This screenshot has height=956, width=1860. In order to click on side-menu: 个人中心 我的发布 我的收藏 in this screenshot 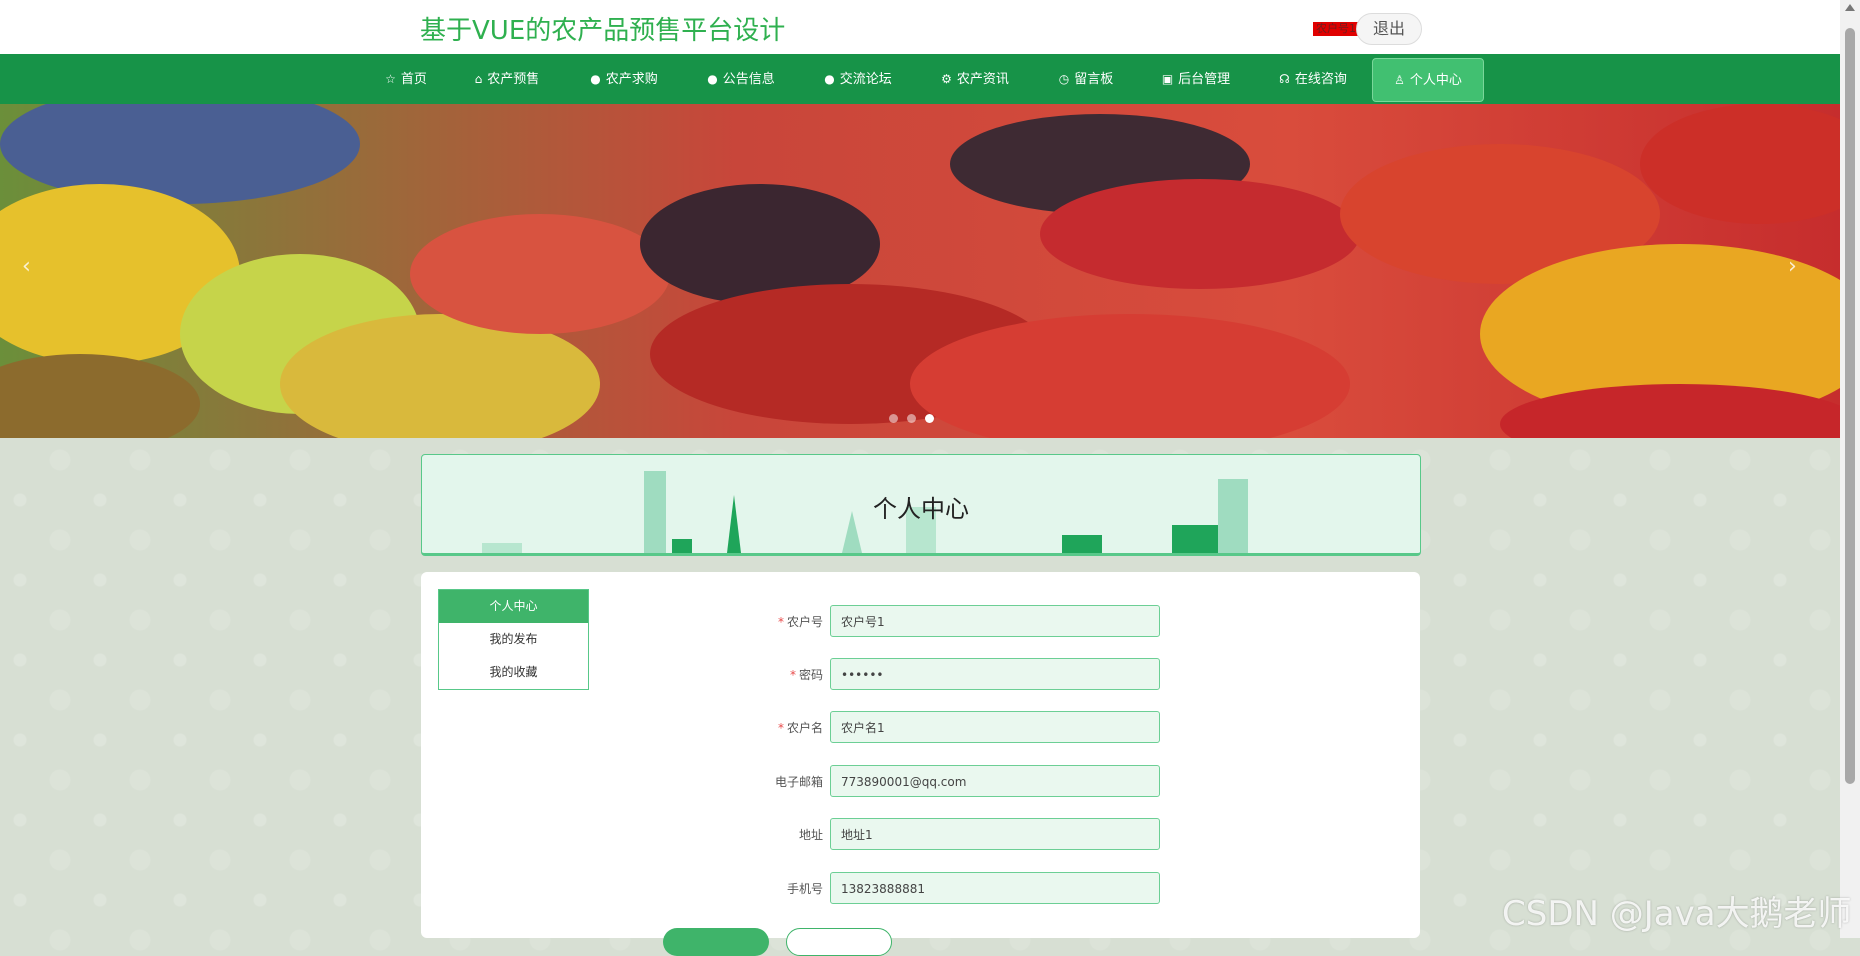, I will do `click(513, 639)`.